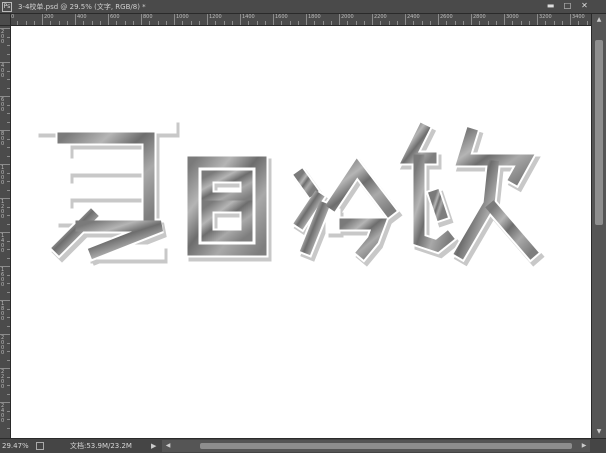 The width and height of the screenshot is (606, 453). I want to click on vertical-scrollbar: ▲ ▼, so click(598, 226).